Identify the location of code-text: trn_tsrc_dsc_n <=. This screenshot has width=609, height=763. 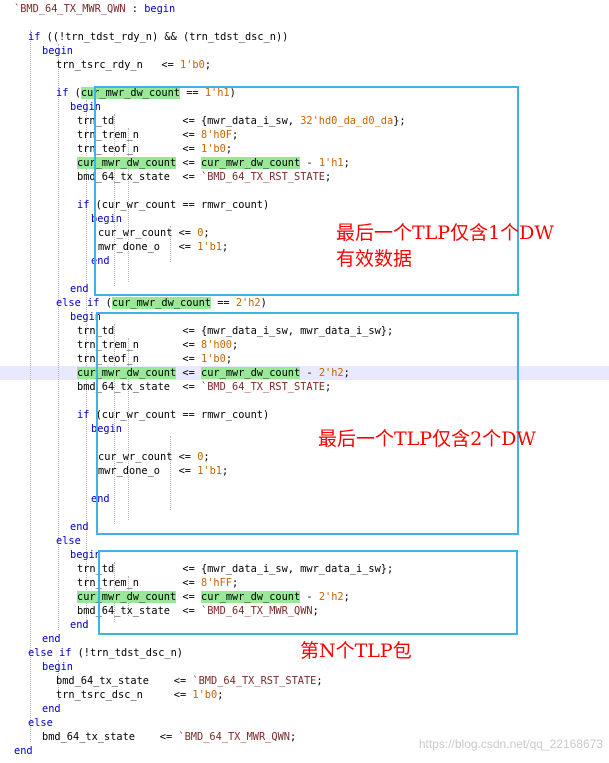
(124, 695).